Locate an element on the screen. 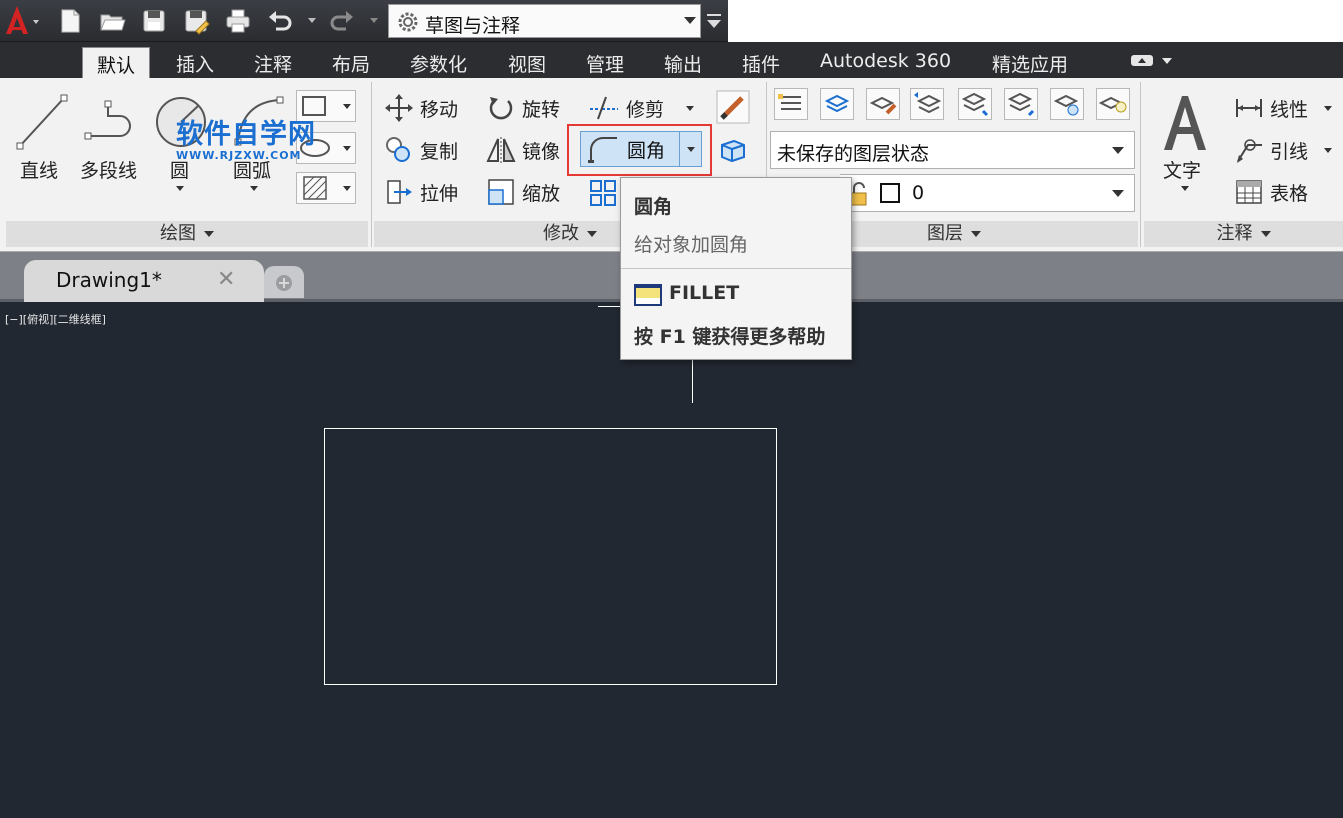 The image size is (1343, 818). erase-icon is located at coordinates (733, 107).